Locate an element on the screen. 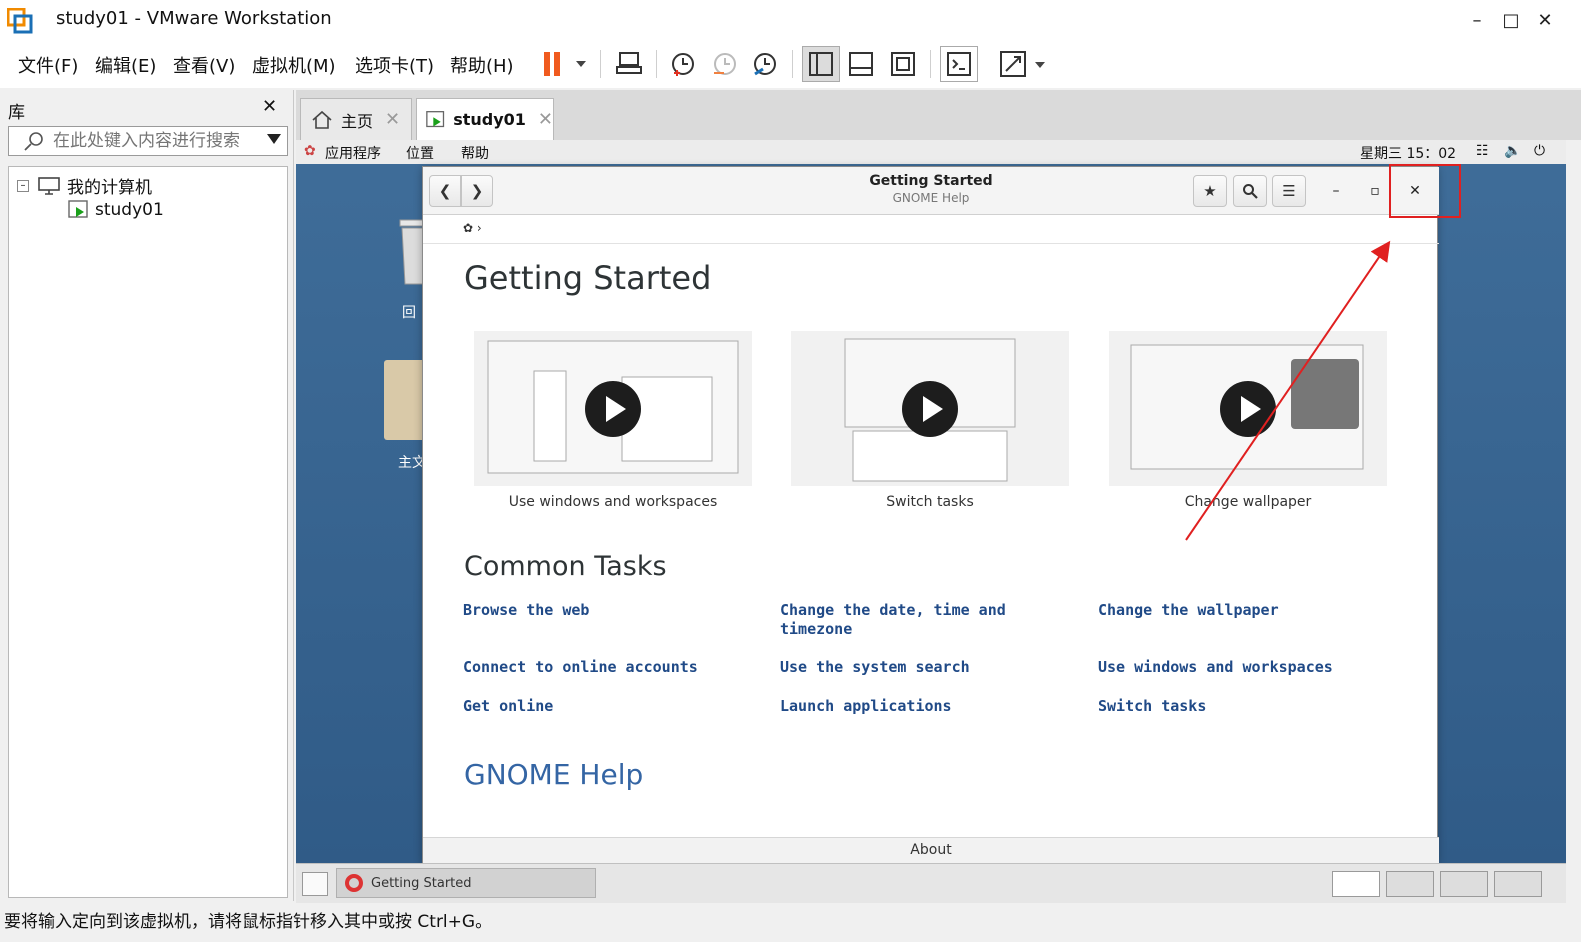 The height and width of the screenshot is (942, 1581). tree-label-my-computer: 我的计算机 is located at coordinates (109, 188).